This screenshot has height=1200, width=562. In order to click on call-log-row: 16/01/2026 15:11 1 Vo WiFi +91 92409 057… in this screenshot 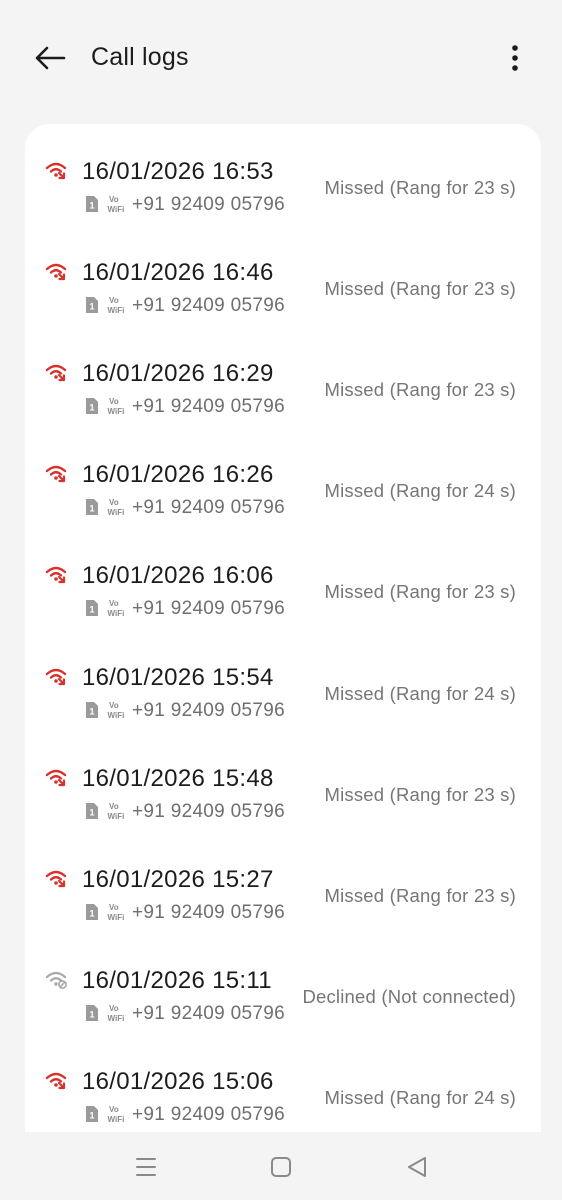, I will do `click(283, 983)`.